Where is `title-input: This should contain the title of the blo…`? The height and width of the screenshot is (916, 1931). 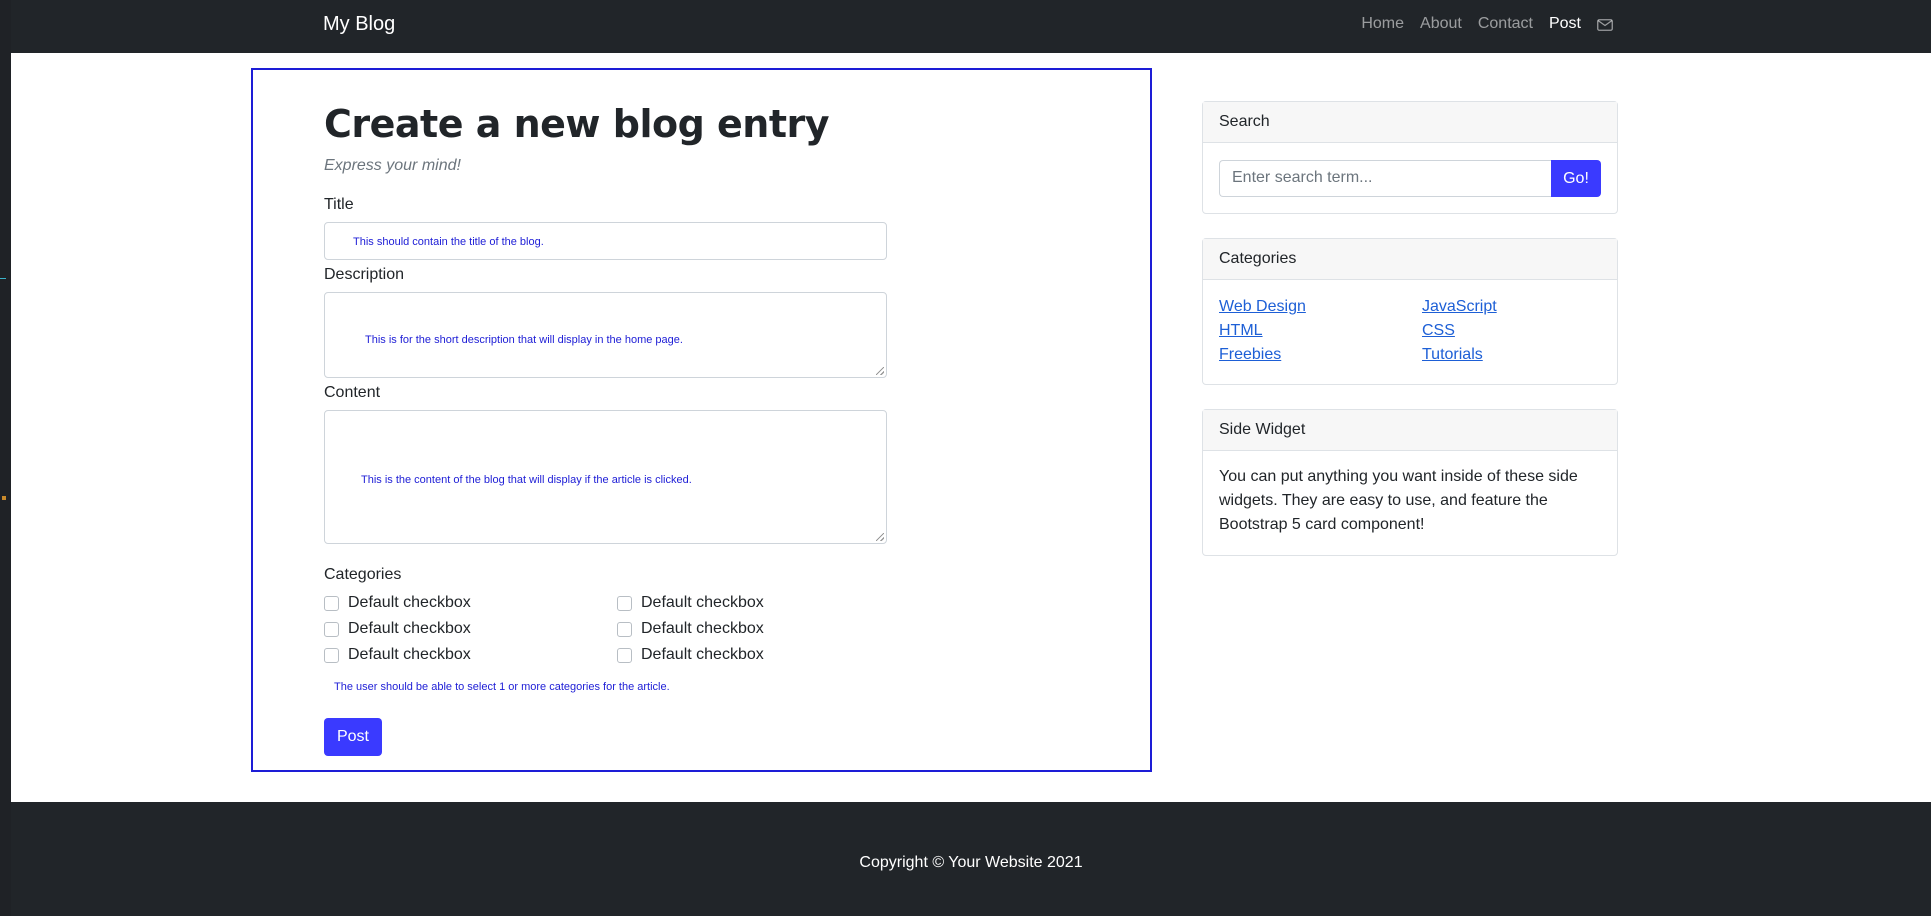 title-input: This should contain the title of the blo… is located at coordinates (605, 241).